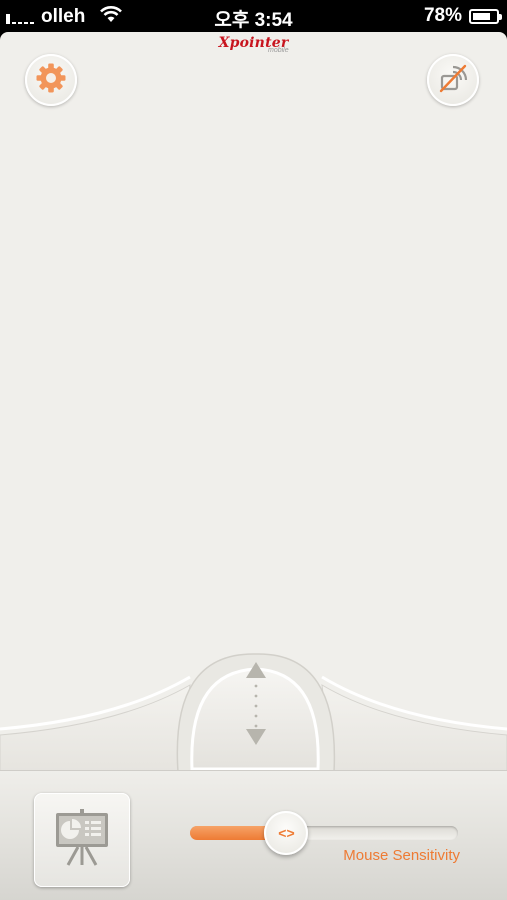  Describe the element at coordinates (324, 833) in the screenshot. I see `mouse-sensitivity-slider: <>` at that location.